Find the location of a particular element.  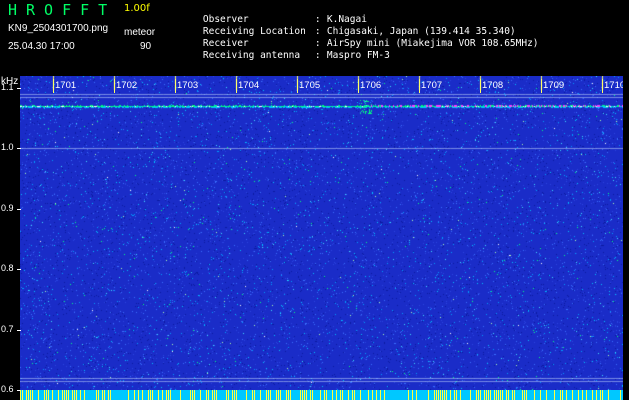

x-tick-label: 1705 is located at coordinates (310, 85).